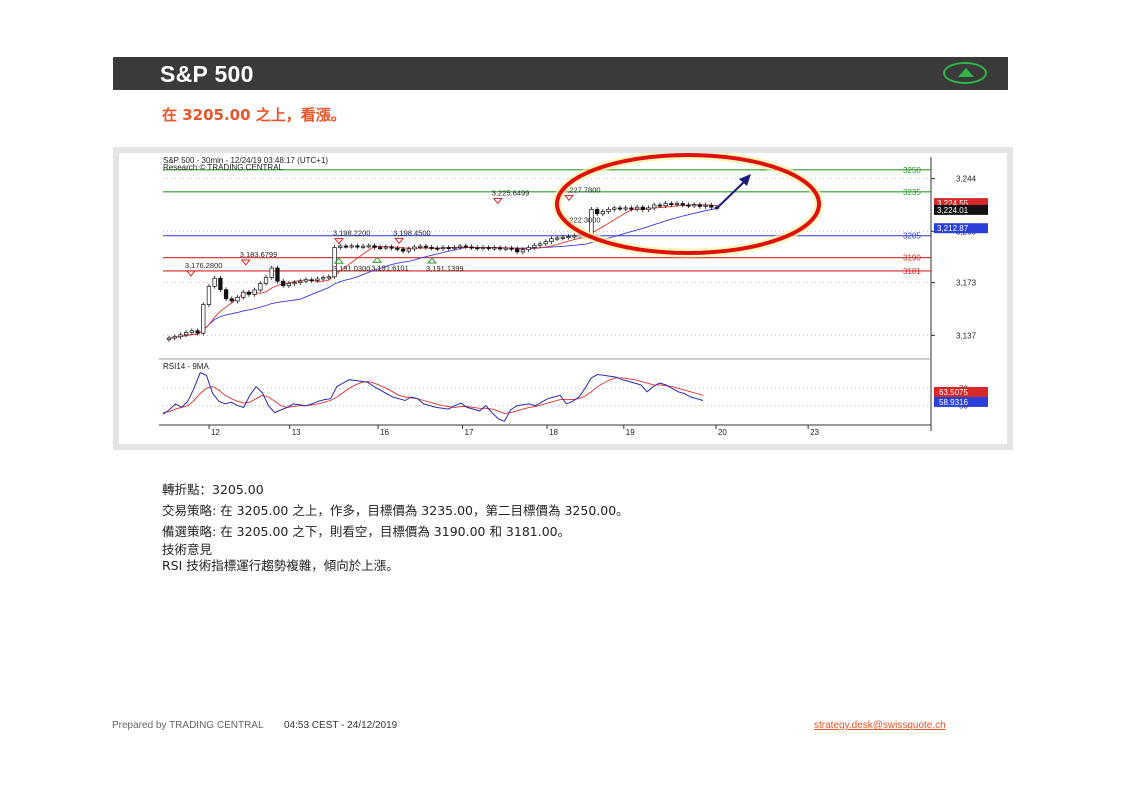 The height and width of the screenshot is (794, 1122). What do you see at coordinates (207, 74) in the screenshot?
I see `page-title: S&P 500` at bounding box center [207, 74].